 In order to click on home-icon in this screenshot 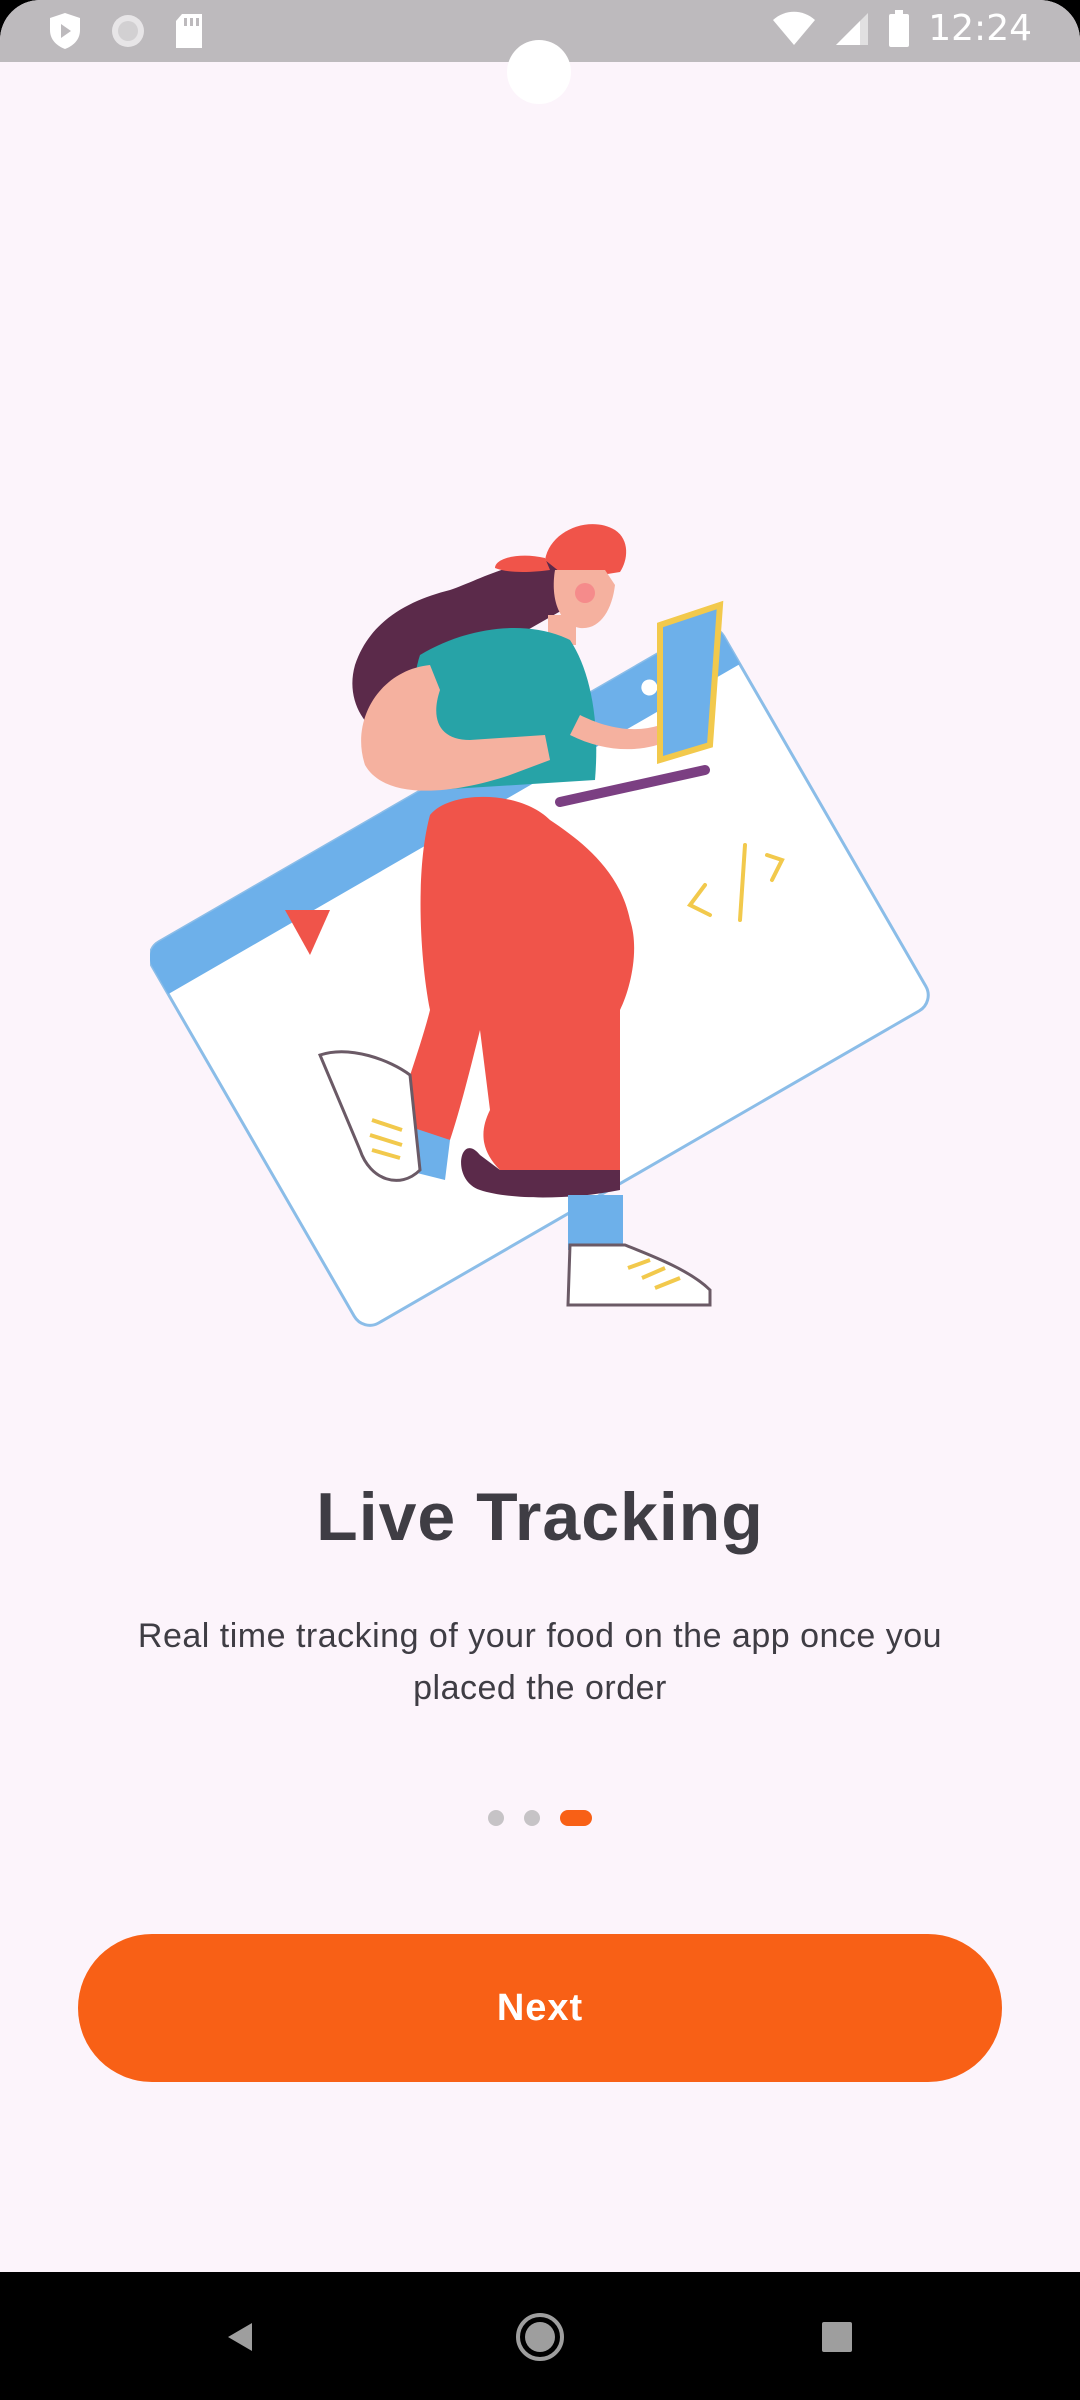, I will do `click(540, 2337)`.